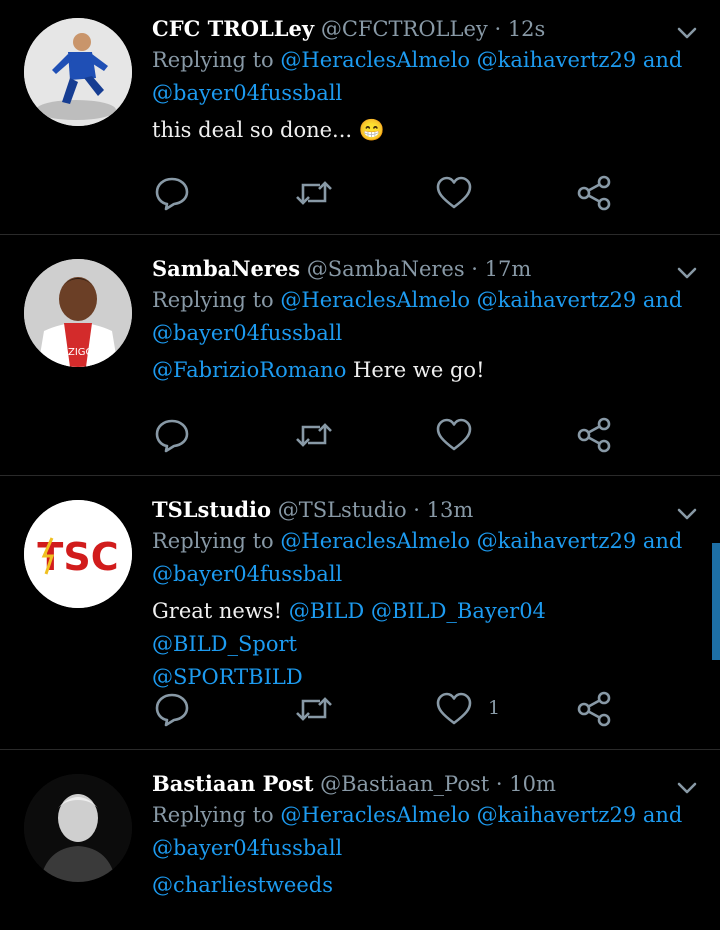 This screenshot has width=720, height=930. What do you see at coordinates (342, 510) in the screenshot?
I see `user-handle: @TSLstudio` at bounding box center [342, 510].